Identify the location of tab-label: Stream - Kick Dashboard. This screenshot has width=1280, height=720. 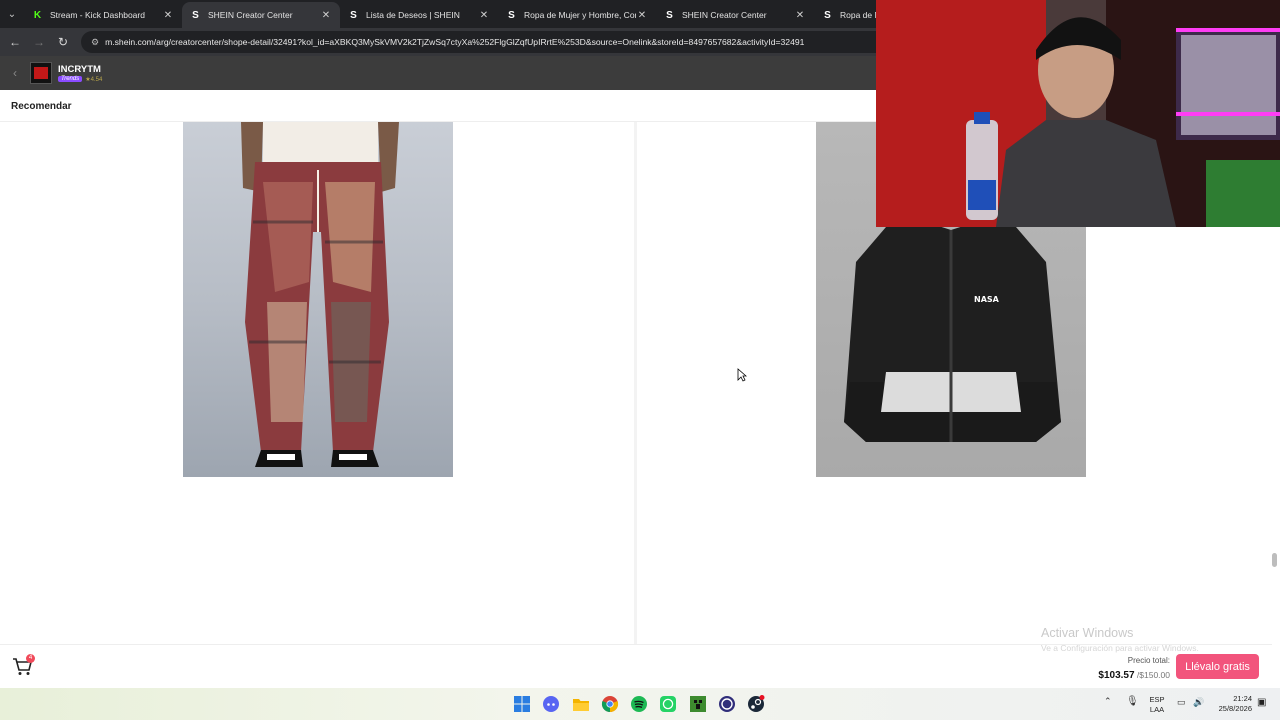
(97, 15).